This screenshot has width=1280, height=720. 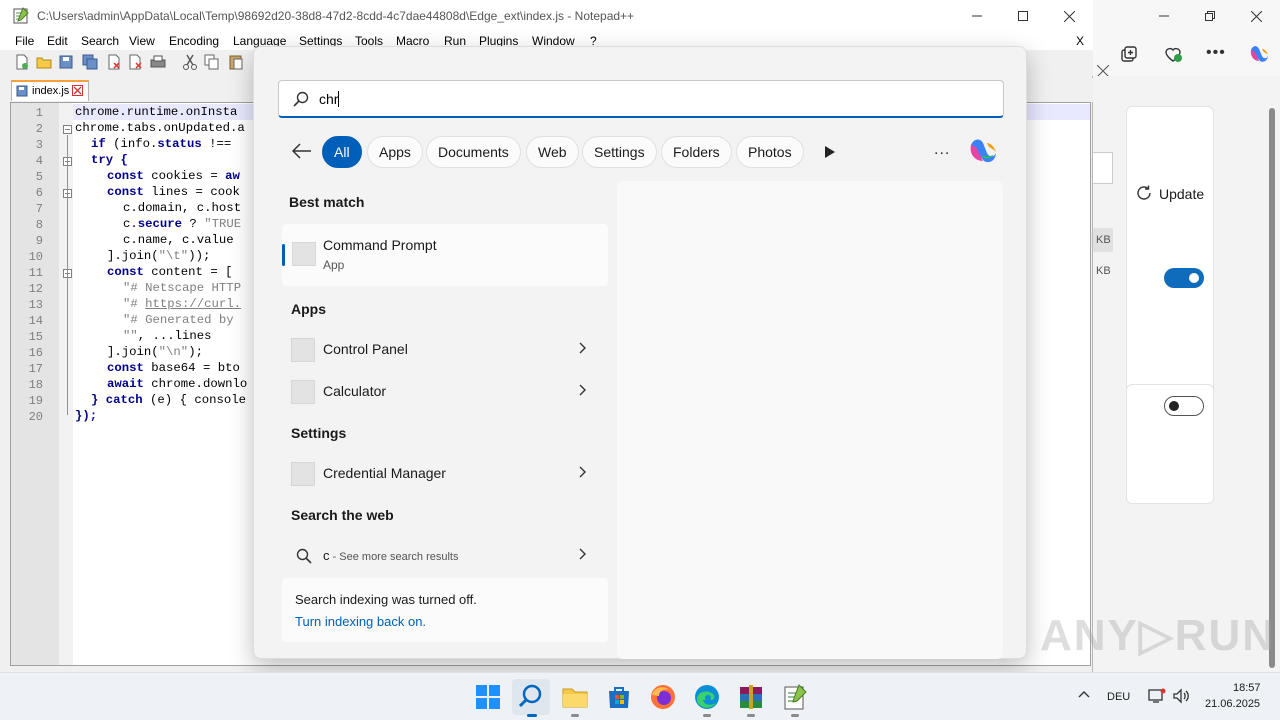 What do you see at coordinates (114, 62) in the screenshot?
I see `close-file-icon` at bounding box center [114, 62].